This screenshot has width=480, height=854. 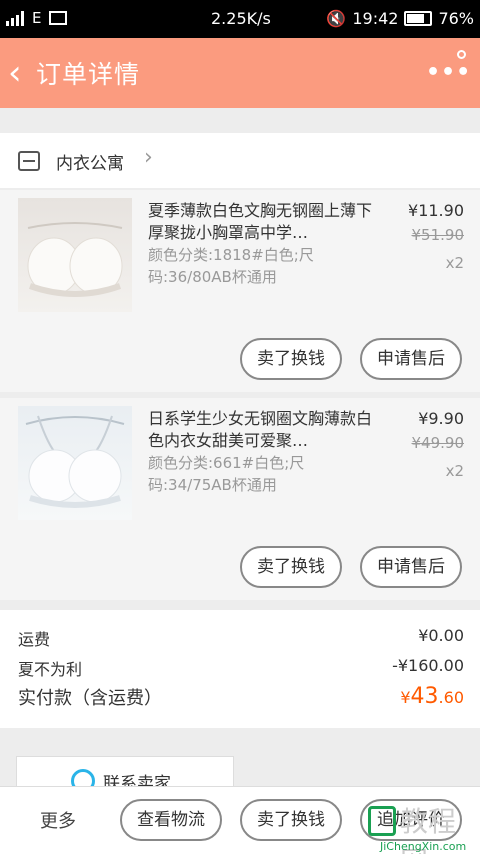 I want to click on sim-icon: E, so click(x=37, y=18).